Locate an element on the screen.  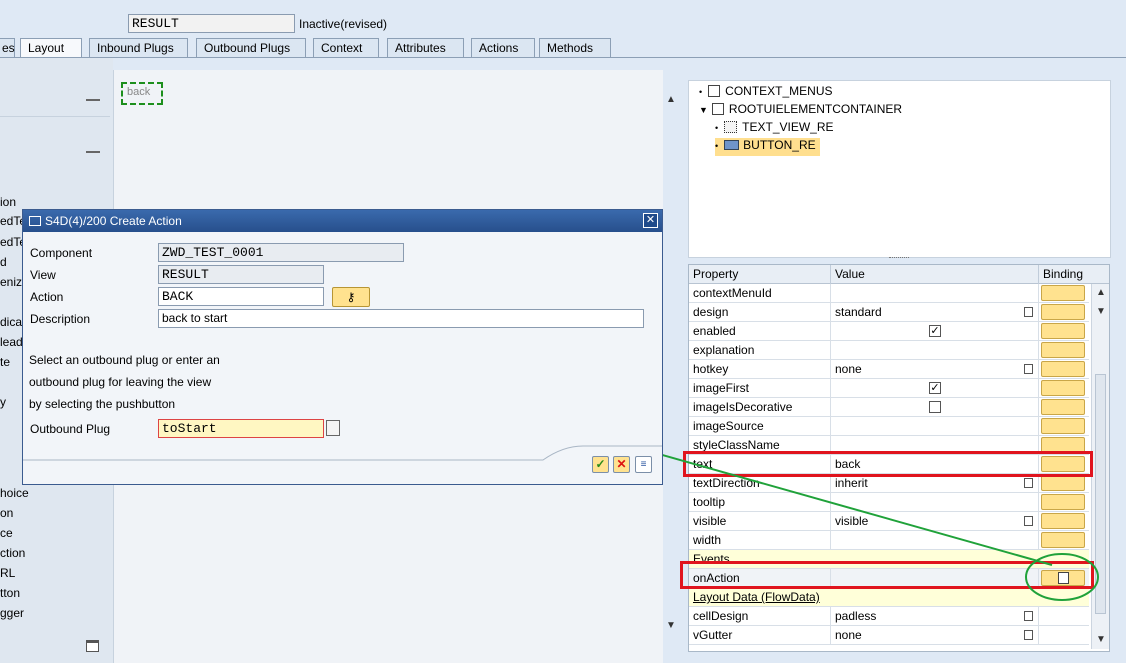
component-row: Component ZWD_TEST_0001 is located at coordinates (334, 253).